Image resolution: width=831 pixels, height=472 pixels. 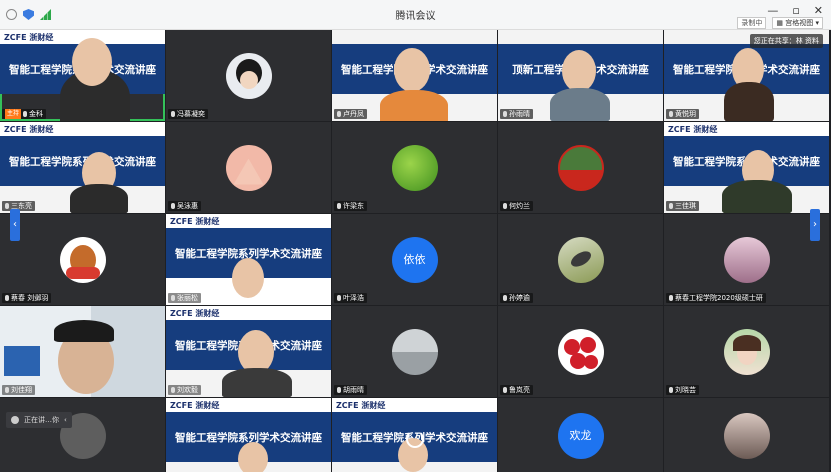 What do you see at coordinates (818, 10) in the screenshot?
I see `close-button: ✕` at bounding box center [818, 10].